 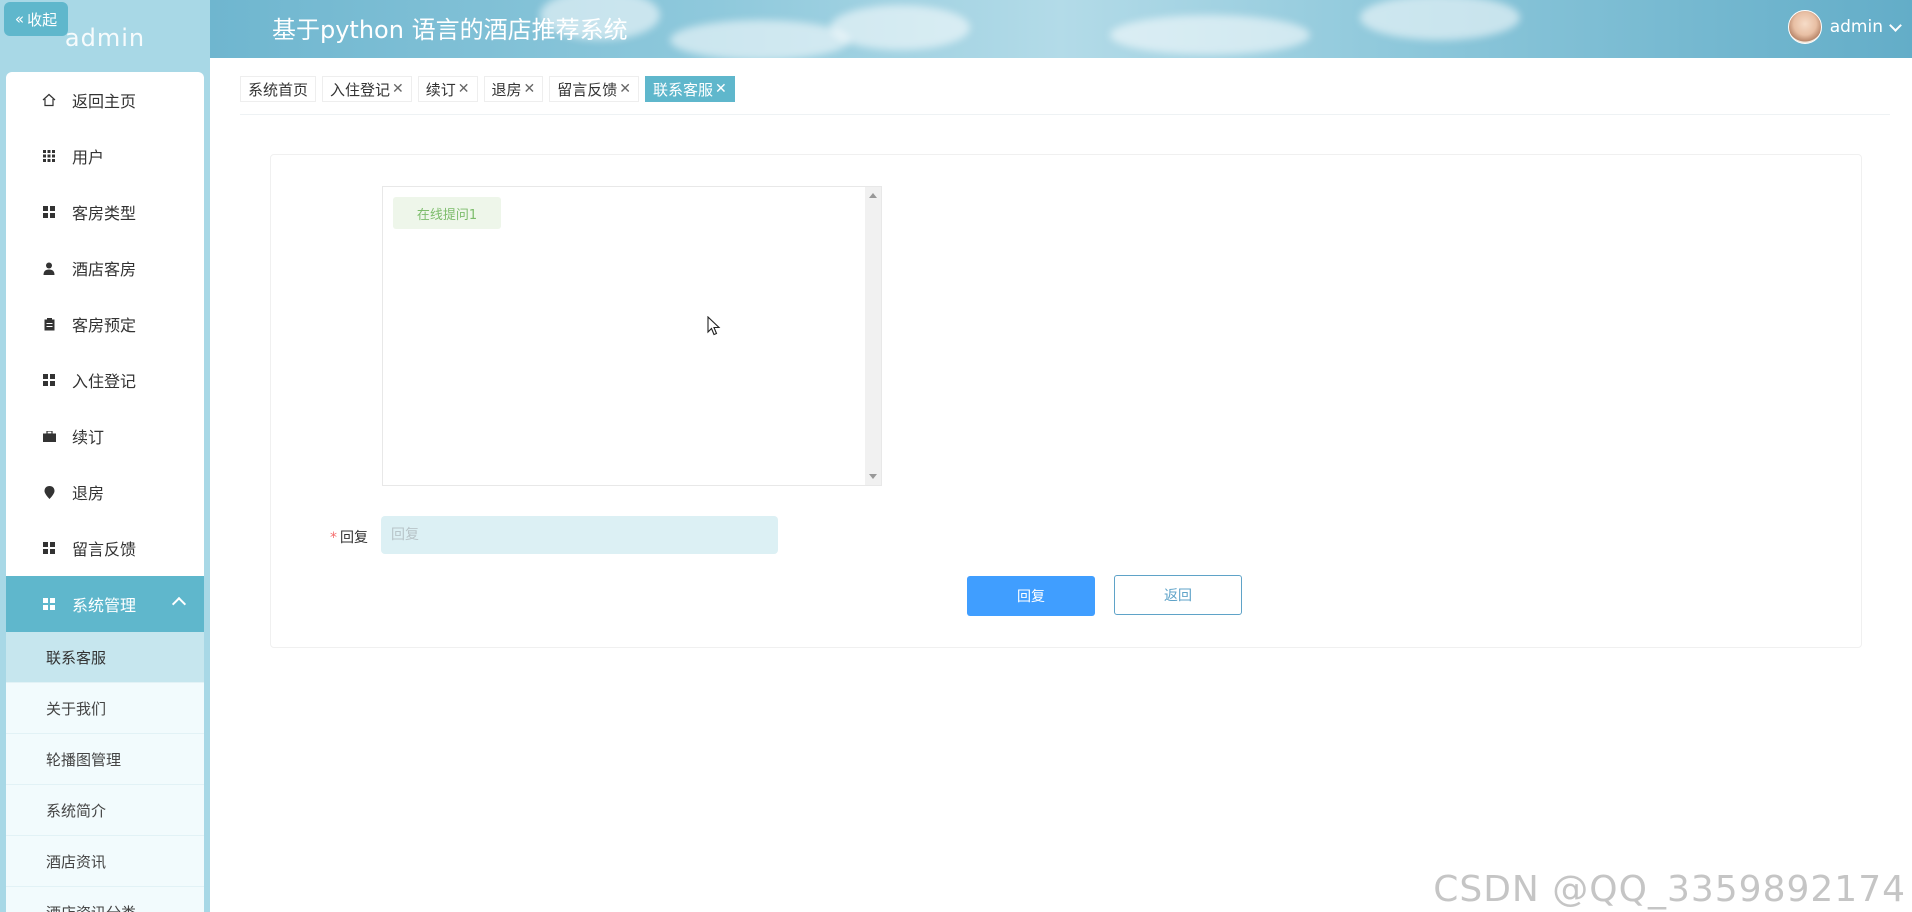 I want to click on sidebar-item-label: 退房, so click(x=88, y=493).